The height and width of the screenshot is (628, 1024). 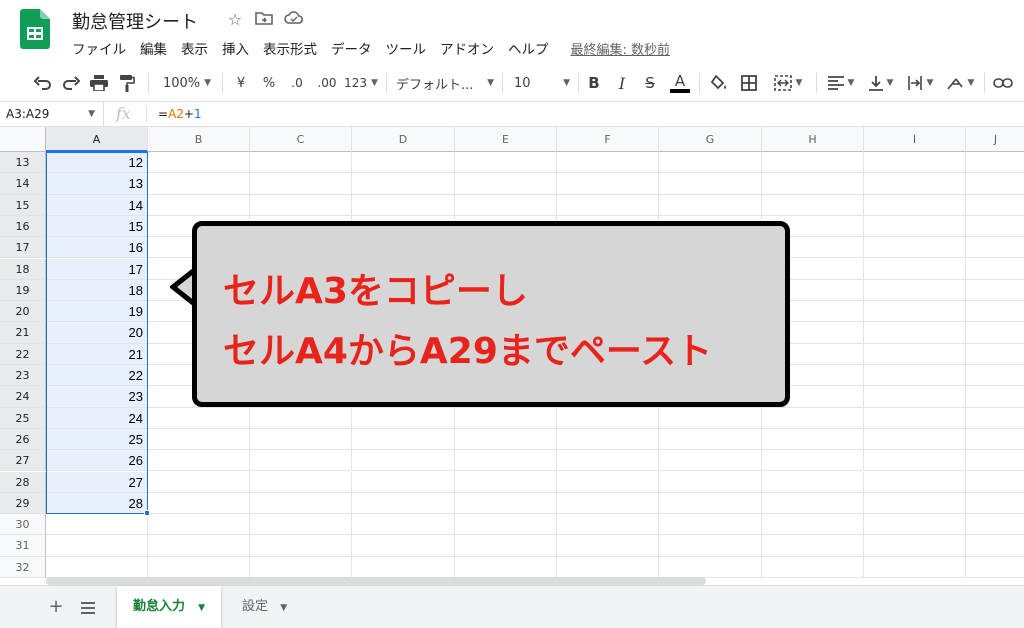 What do you see at coordinates (23, 567) in the screenshot?
I see `row-header: 32` at bounding box center [23, 567].